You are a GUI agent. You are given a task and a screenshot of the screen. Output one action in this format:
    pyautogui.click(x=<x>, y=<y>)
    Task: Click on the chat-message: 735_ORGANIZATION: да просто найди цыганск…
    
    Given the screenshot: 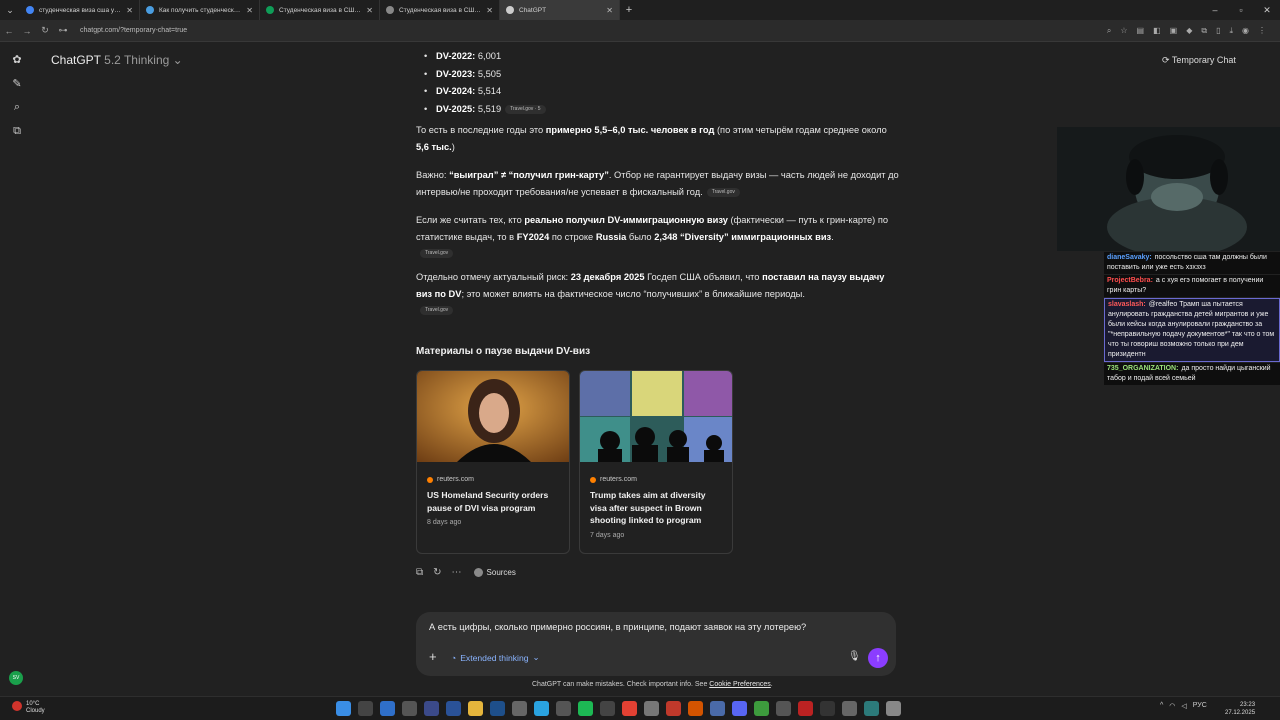 What is the action you would take?
    pyautogui.click(x=1192, y=374)
    